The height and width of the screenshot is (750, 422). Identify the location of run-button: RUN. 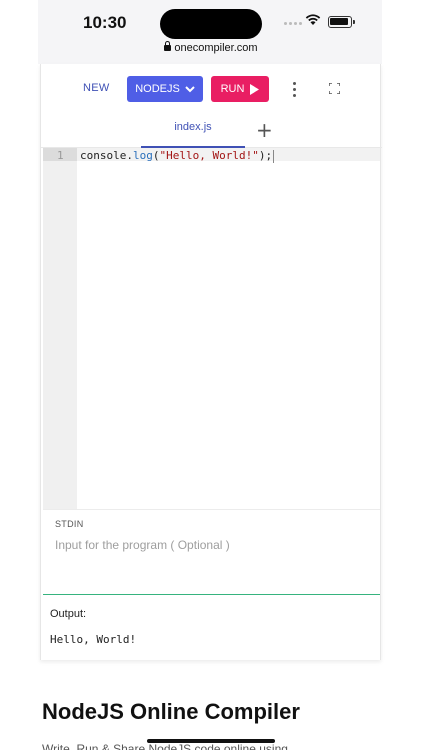
(240, 89).